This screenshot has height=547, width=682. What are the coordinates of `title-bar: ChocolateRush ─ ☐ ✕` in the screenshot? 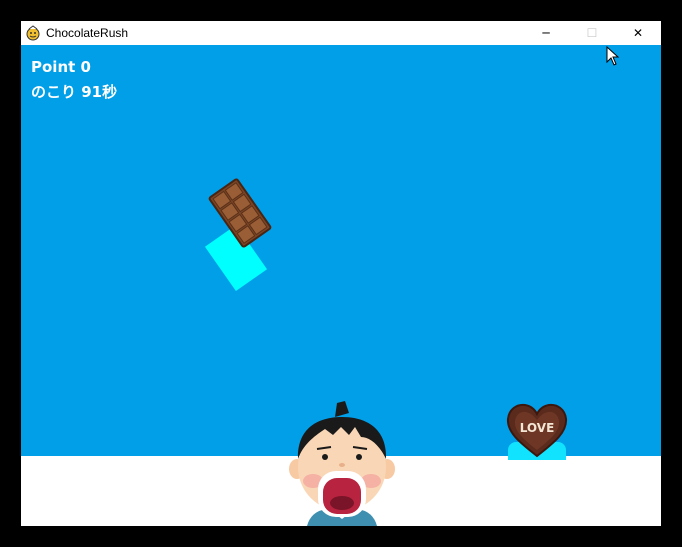 It's located at (341, 33).